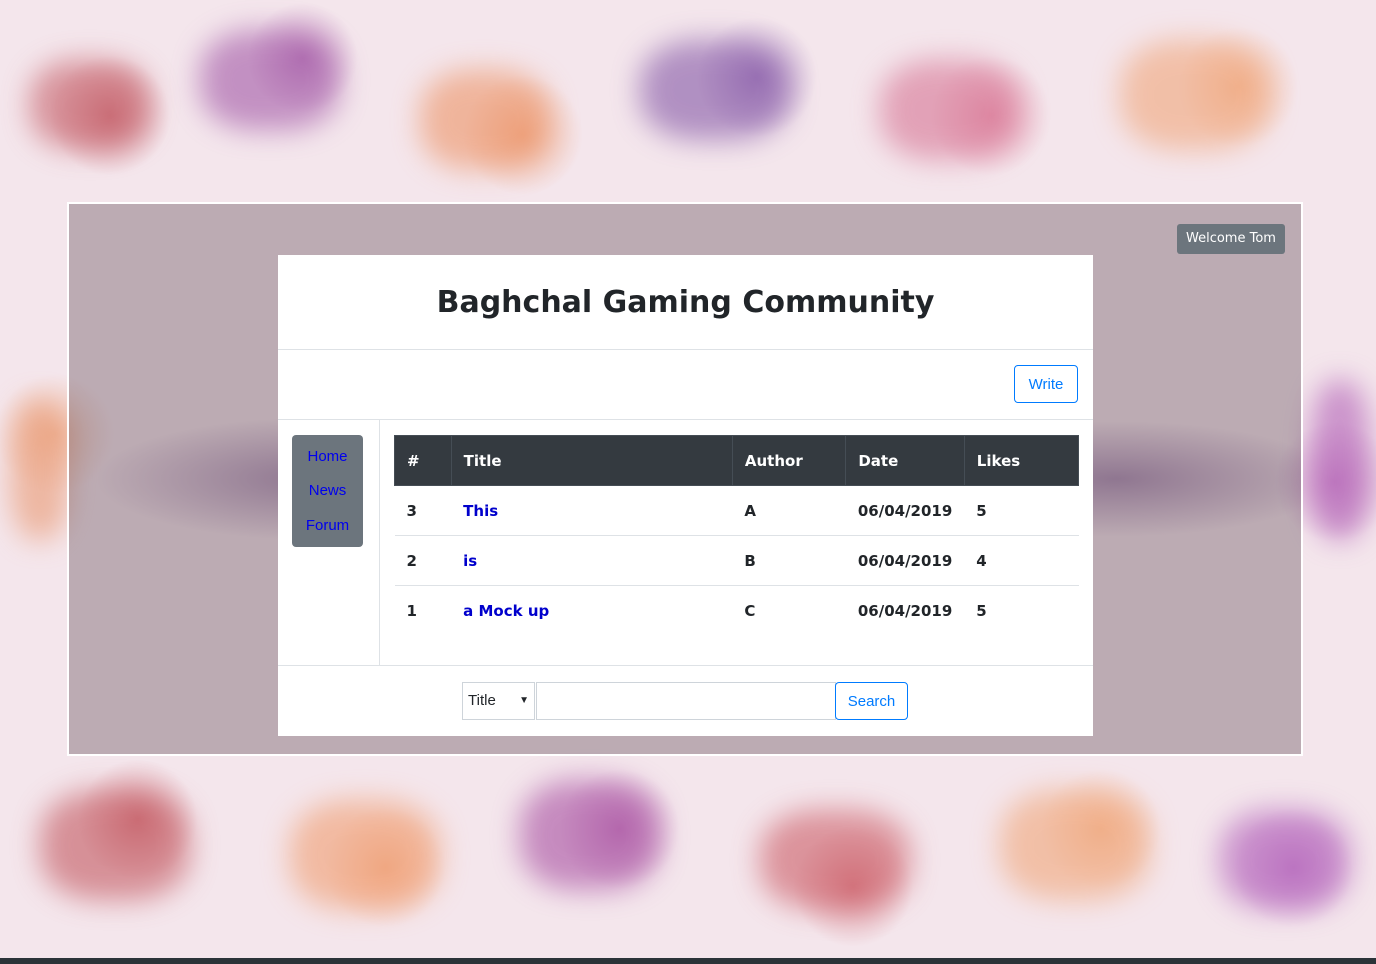  I want to click on post-number: 1, so click(423, 610).